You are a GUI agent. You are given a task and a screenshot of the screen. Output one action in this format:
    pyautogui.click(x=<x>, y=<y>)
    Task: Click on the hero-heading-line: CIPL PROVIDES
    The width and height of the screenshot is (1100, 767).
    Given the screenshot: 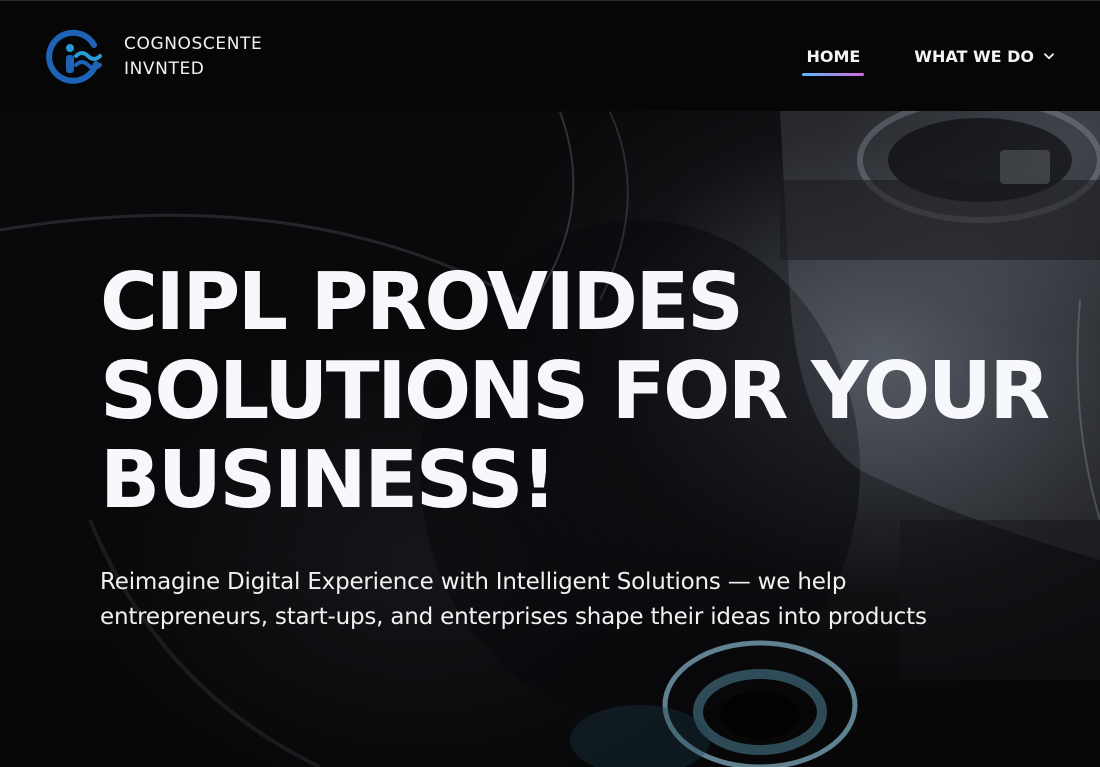 What is the action you would take?
    pyautogui.click(x=422, y=302)
    